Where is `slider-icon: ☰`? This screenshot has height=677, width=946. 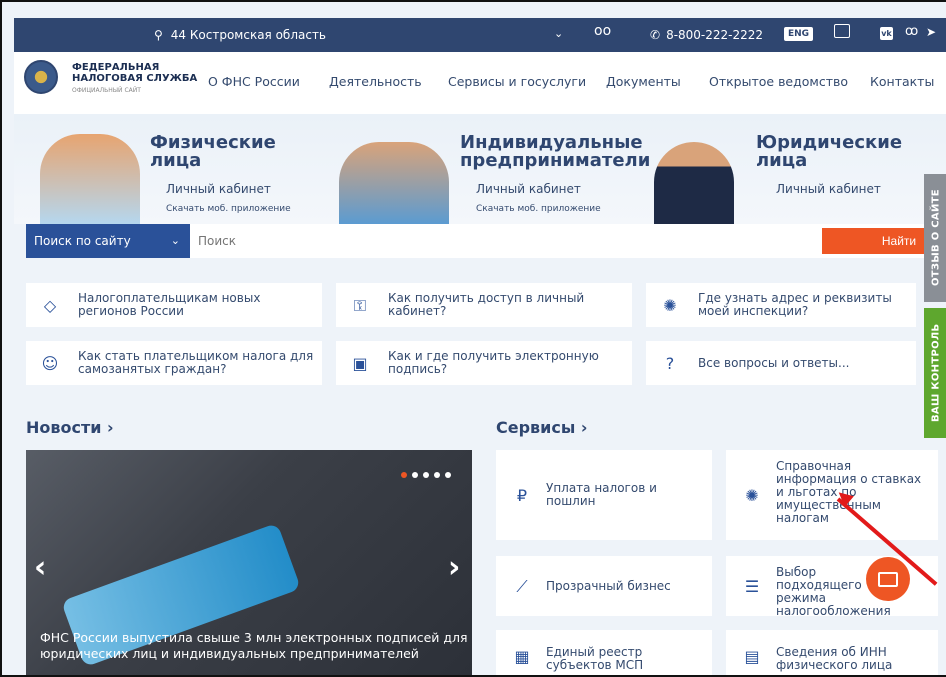 slider-icon: ☰ is located at coordinates (752, 586).